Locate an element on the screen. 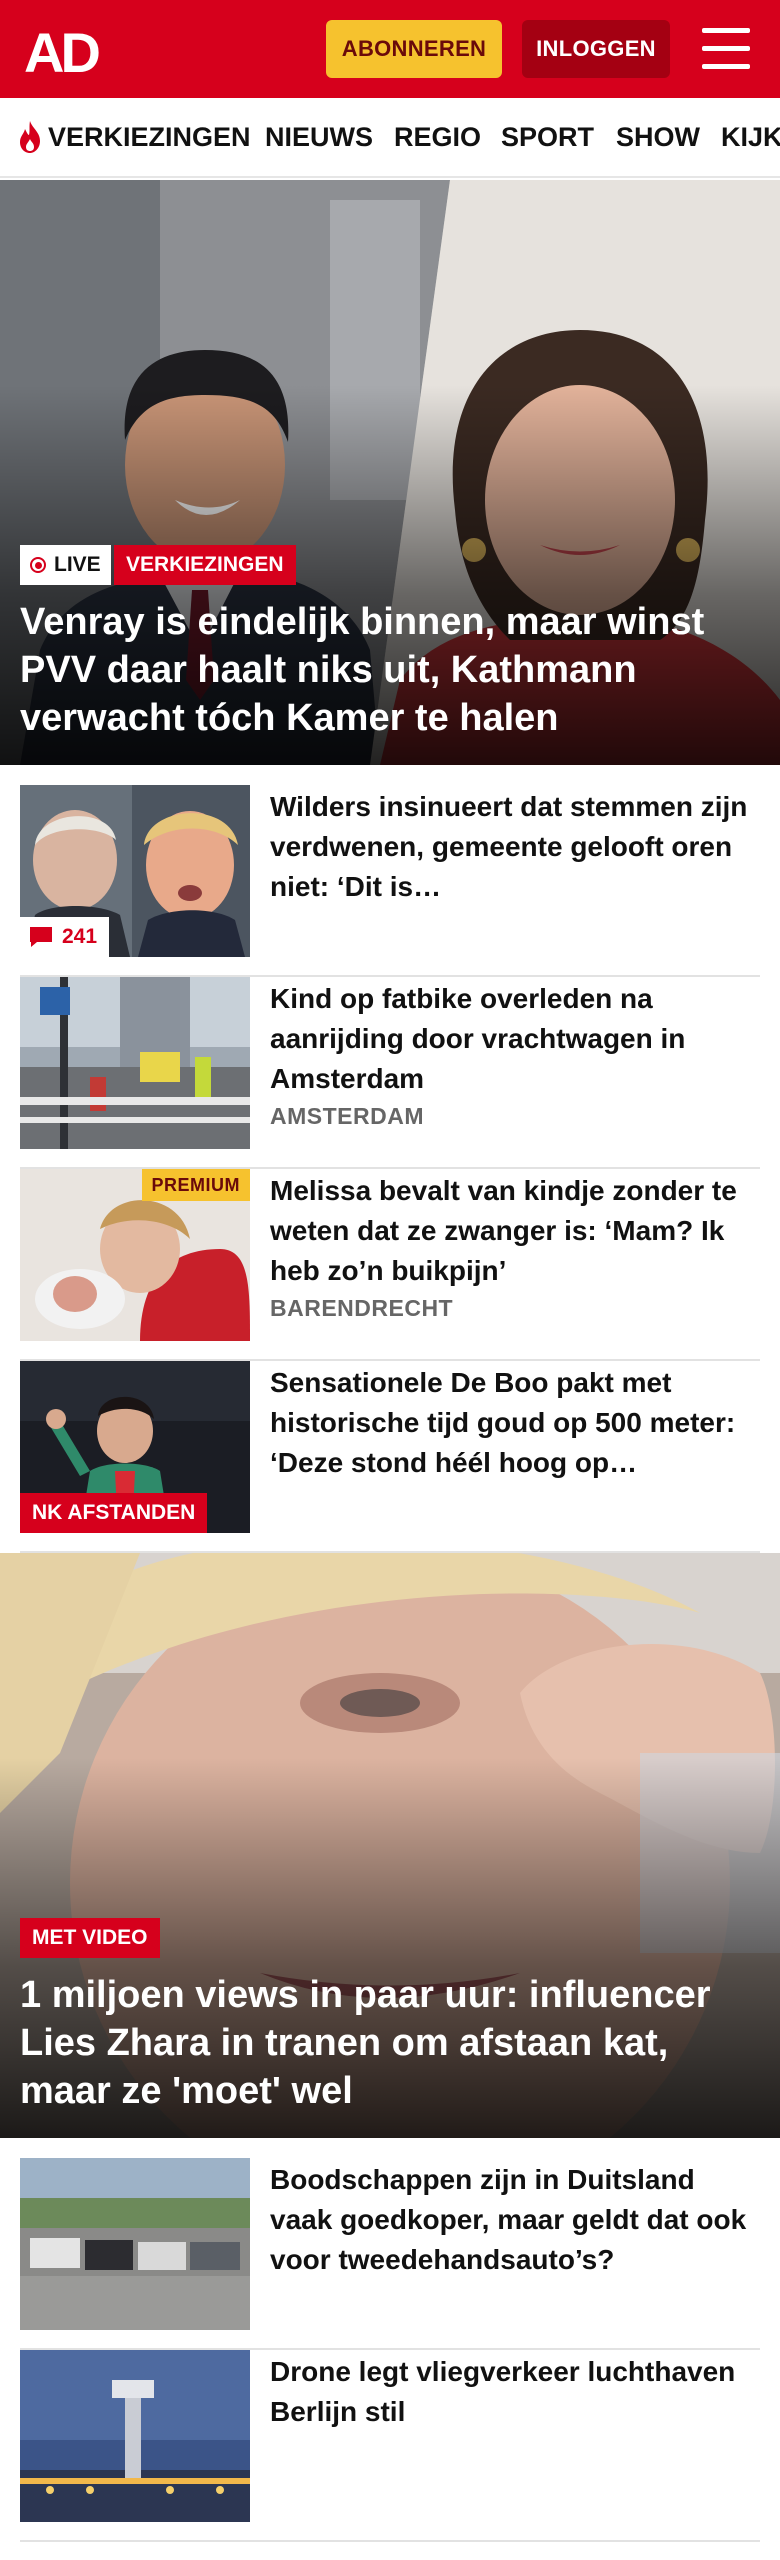 The height and width of the screenshot is (2560, 780). ad-logo: AD is located at coordinates (70, 50).